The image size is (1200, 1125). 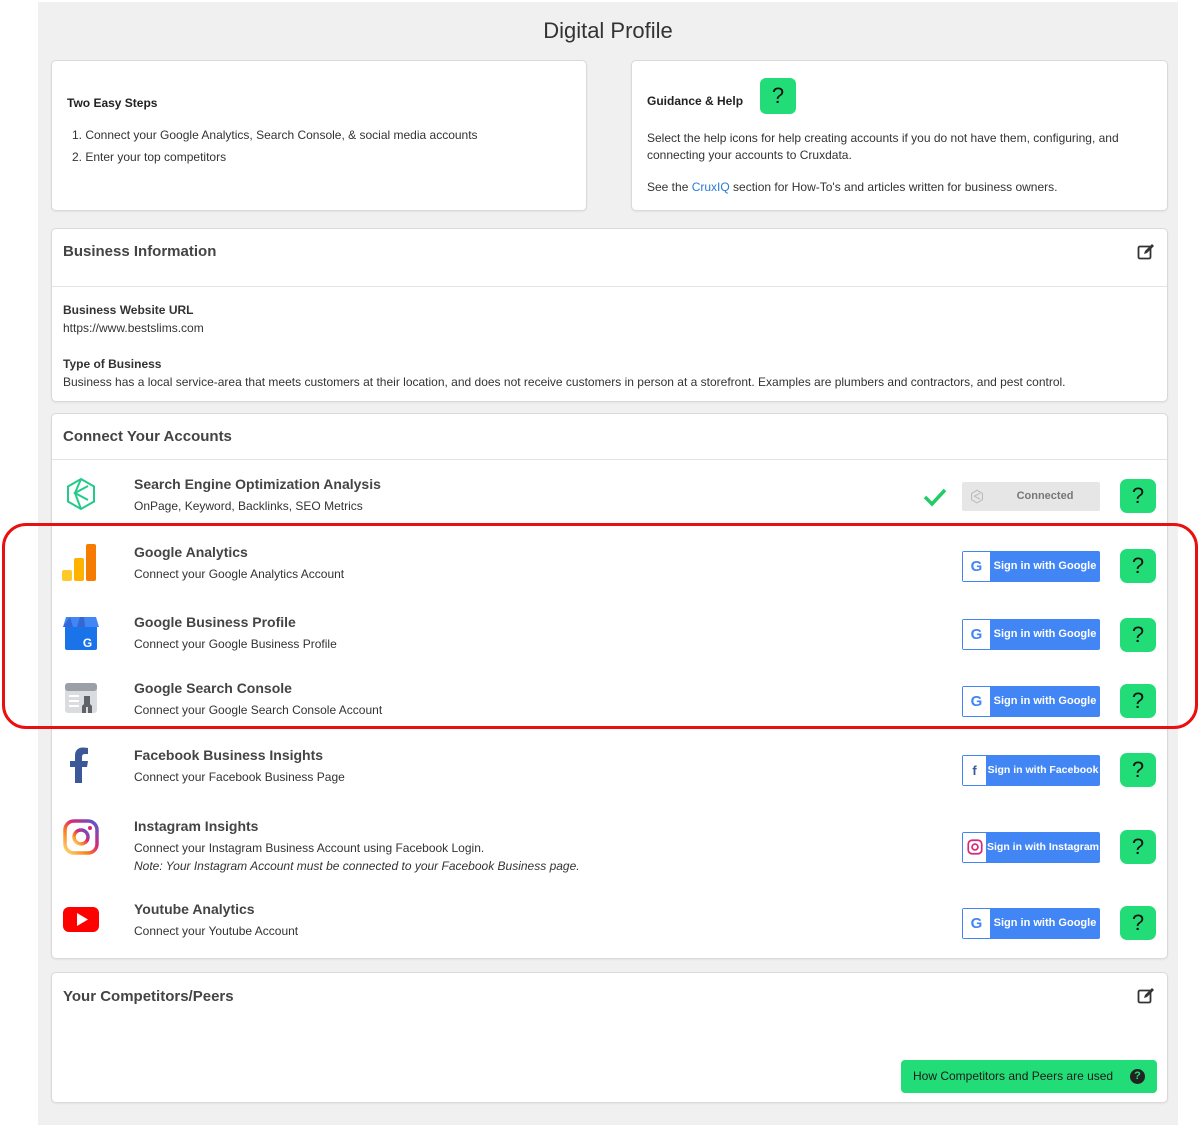 What do you see at coordinates (215, 622) in the screenshot?
I see `account-name: Google Business Profile` at bounding box center [215, 622].